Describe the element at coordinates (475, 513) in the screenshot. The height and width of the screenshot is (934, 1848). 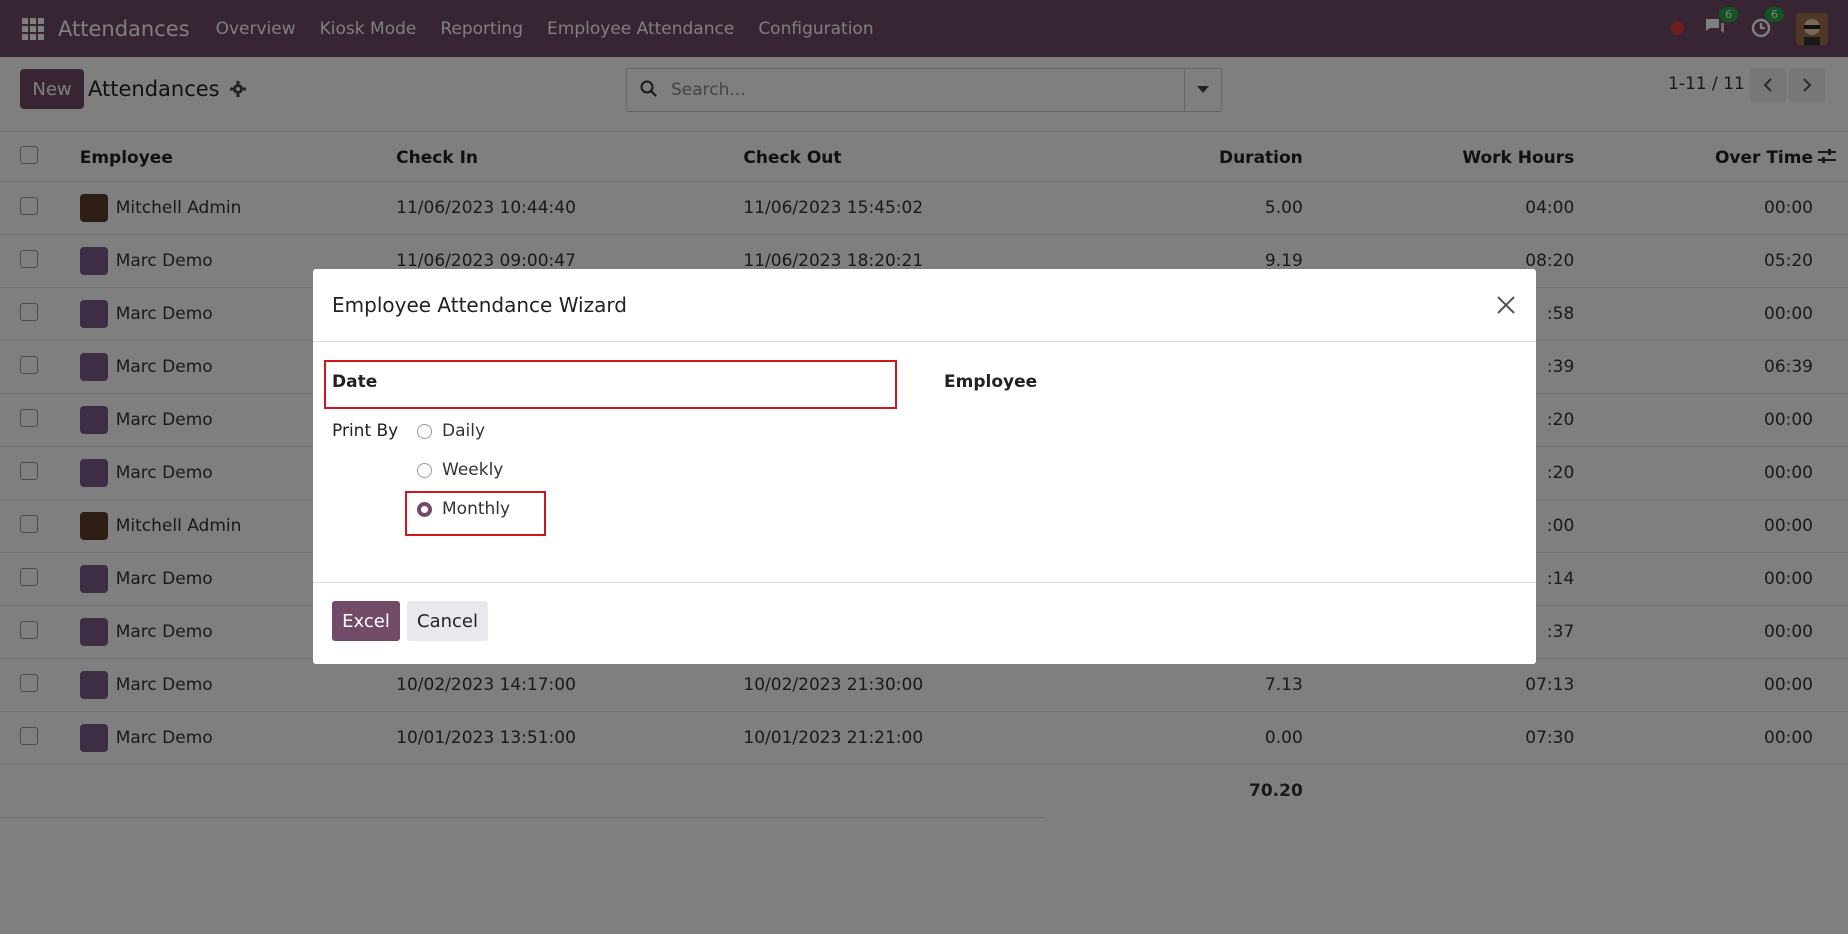
I see `monthly-highlight` at that location.